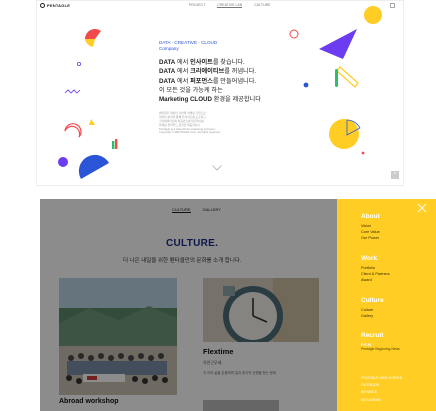  Describe the element at coordinates (375, 258) in the screenshot. I see `menu-head-work: Work` at that location.